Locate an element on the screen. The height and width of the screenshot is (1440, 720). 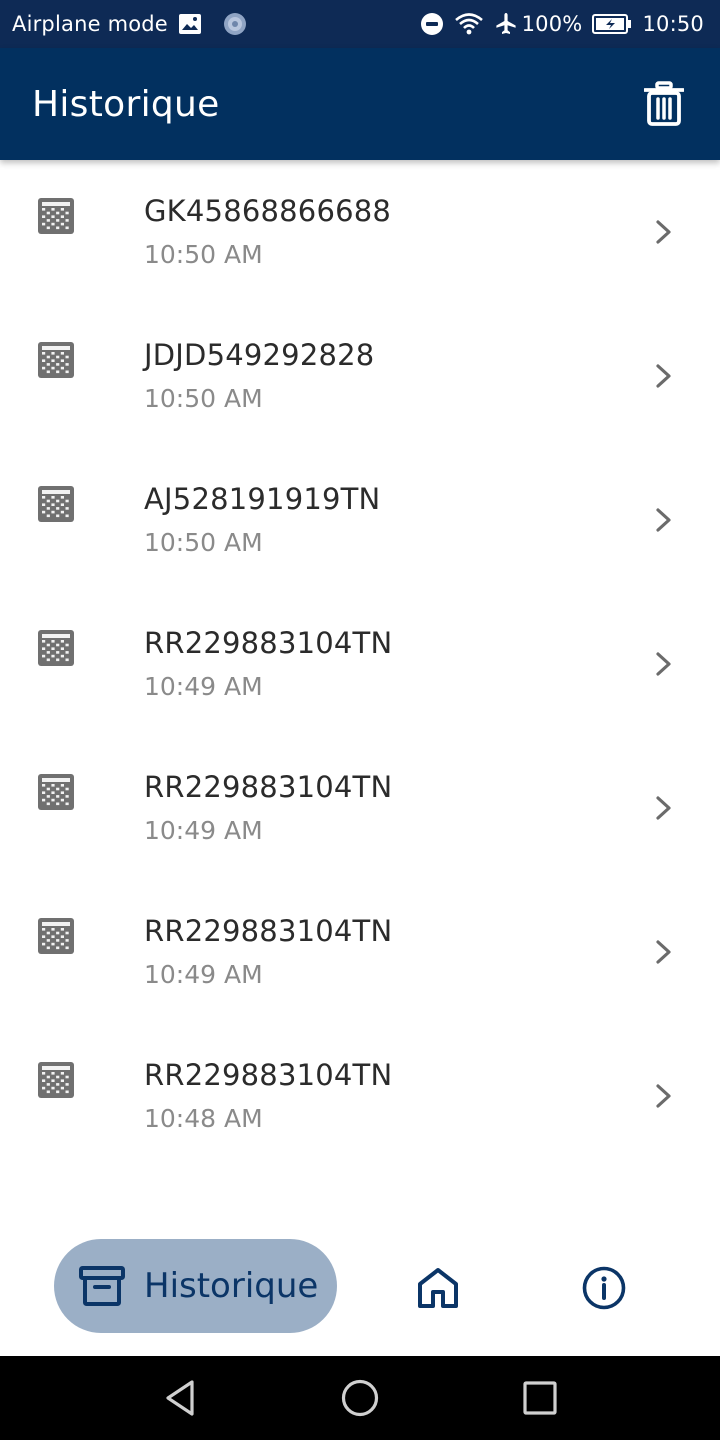
airplane-mode-label: Airplane mode is located at coordinates (90, 24).